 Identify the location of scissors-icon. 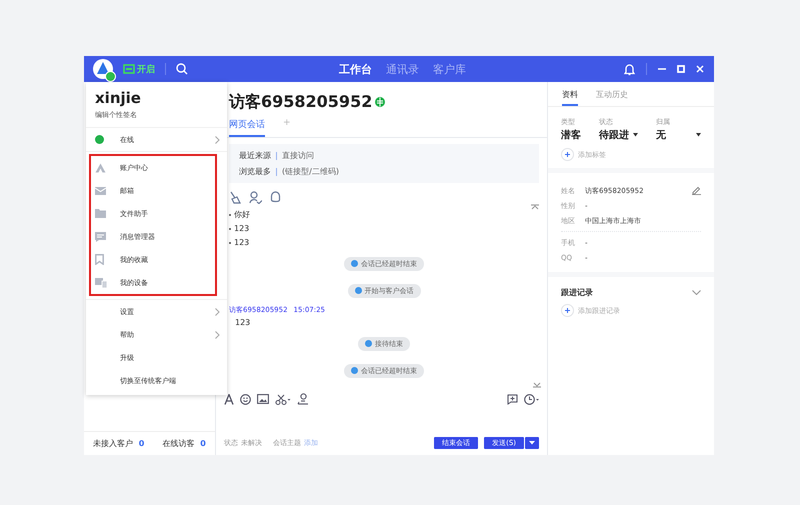
(283, 399).